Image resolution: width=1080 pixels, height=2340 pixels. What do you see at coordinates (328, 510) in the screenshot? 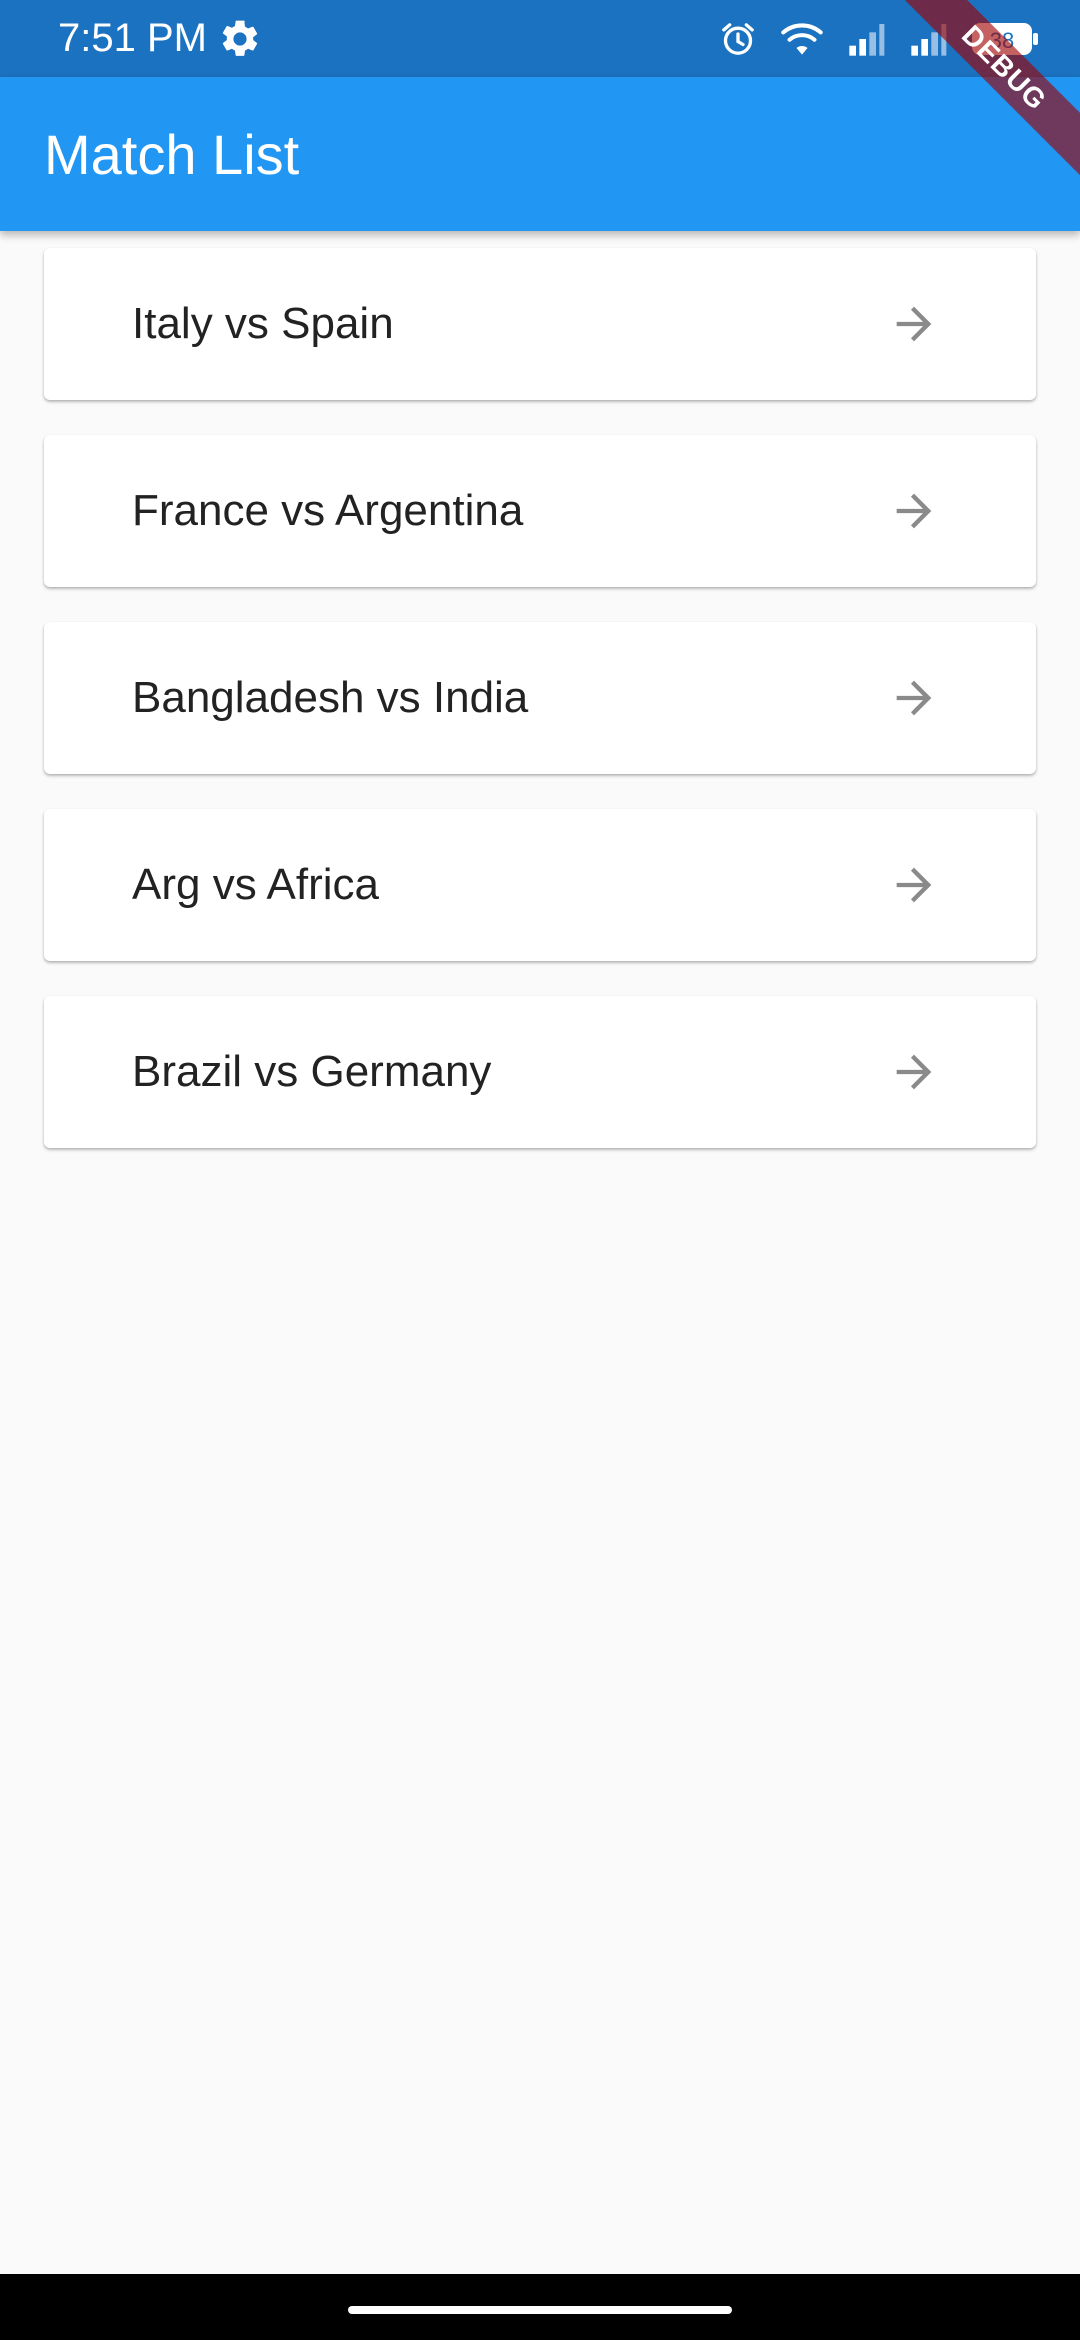
I see `match-title: France vs Argentina` at bounding box center [328, 510].